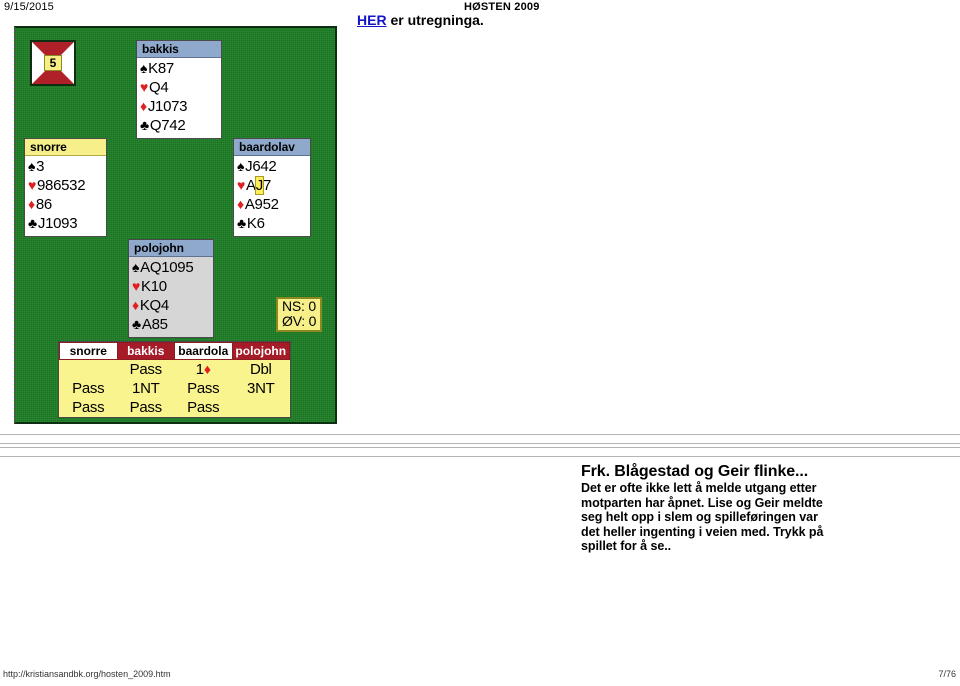 Image resolution: width=960 pixels, height=686 pixels. I want to click on hand-east-suits: ♠J642 ♥AJ7 ♦A952 ♣K6, so click(272, 196).